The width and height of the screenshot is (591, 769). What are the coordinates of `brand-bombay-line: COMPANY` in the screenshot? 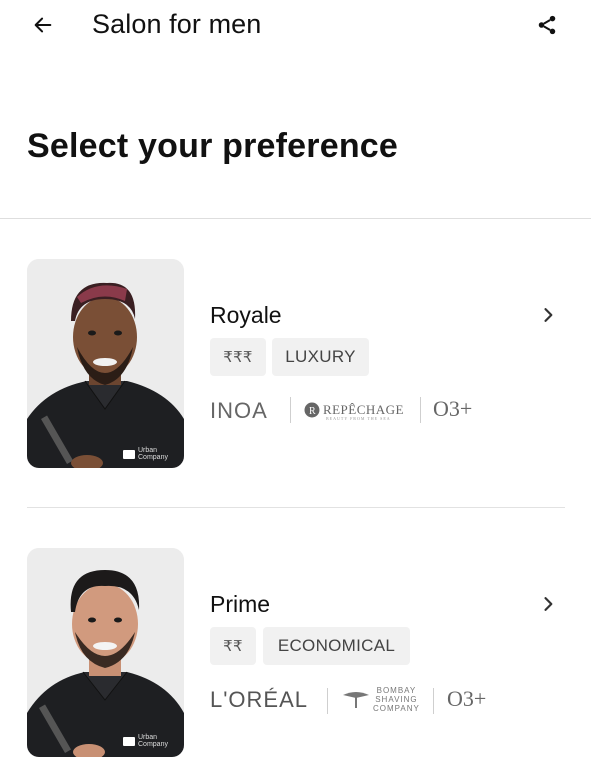 It's located at (396, 708).